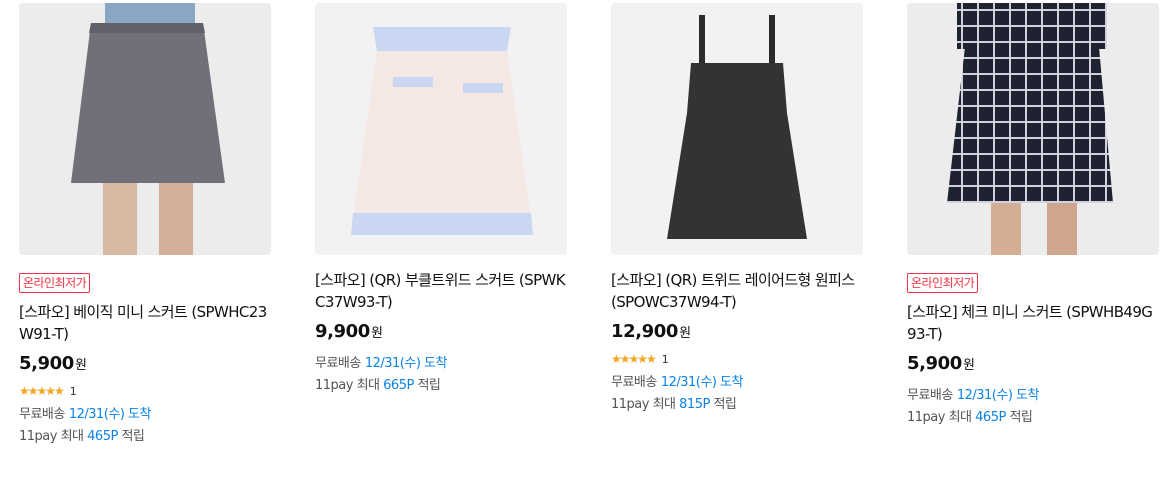 This screenshot has height=484, width=1175. Describe the element at coordinates (1032, 323) in the screenshot. I see `product-title: [스파오] 체크 미니 스커트 (SPWHB49G93-T)` at that location.